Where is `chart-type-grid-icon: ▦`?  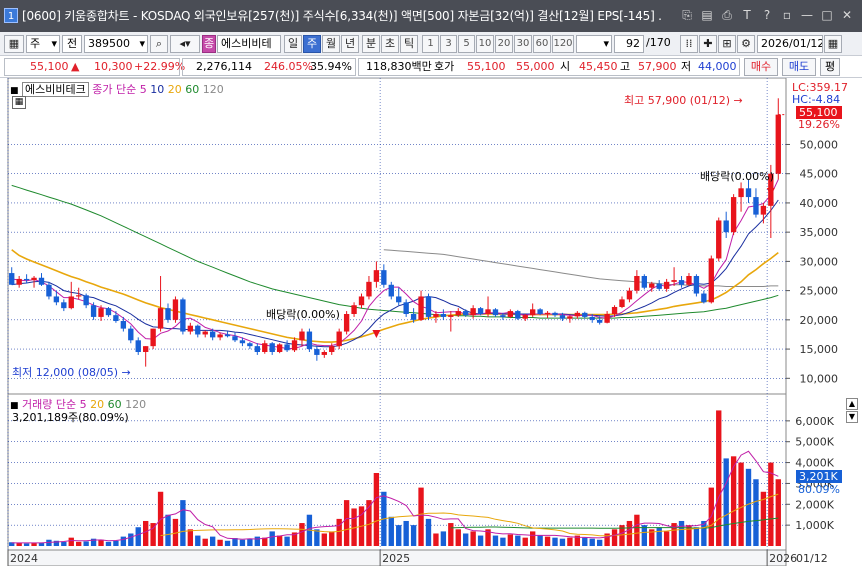 chart-type-grid-icon: ▦ is located at coordinates (14, 44).